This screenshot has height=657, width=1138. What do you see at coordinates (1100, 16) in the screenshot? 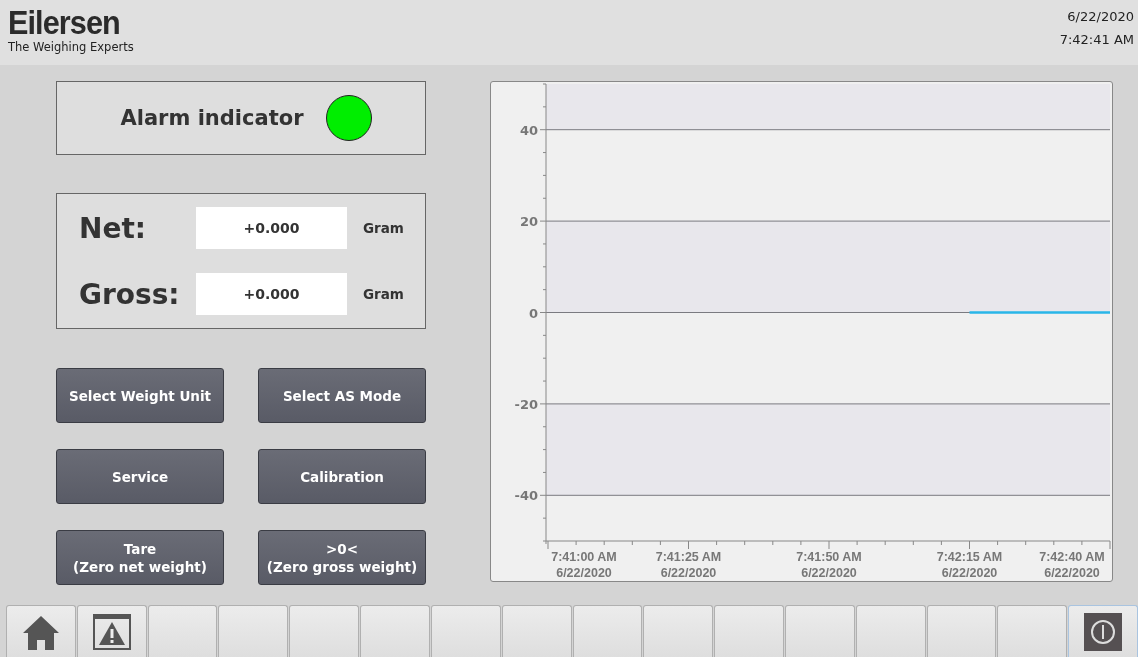
I see `date: 6/22/2020` at bounding box center [1100, 16].